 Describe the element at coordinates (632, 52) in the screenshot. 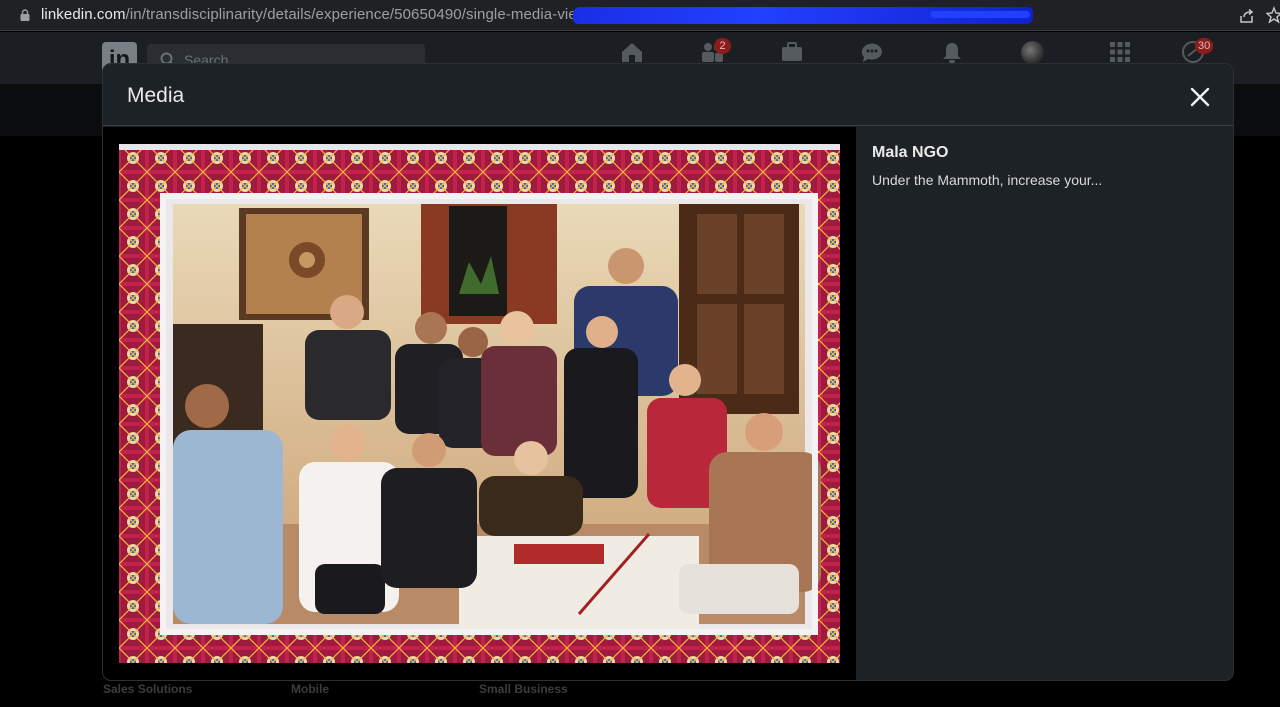

I see `home-icon` at that location.